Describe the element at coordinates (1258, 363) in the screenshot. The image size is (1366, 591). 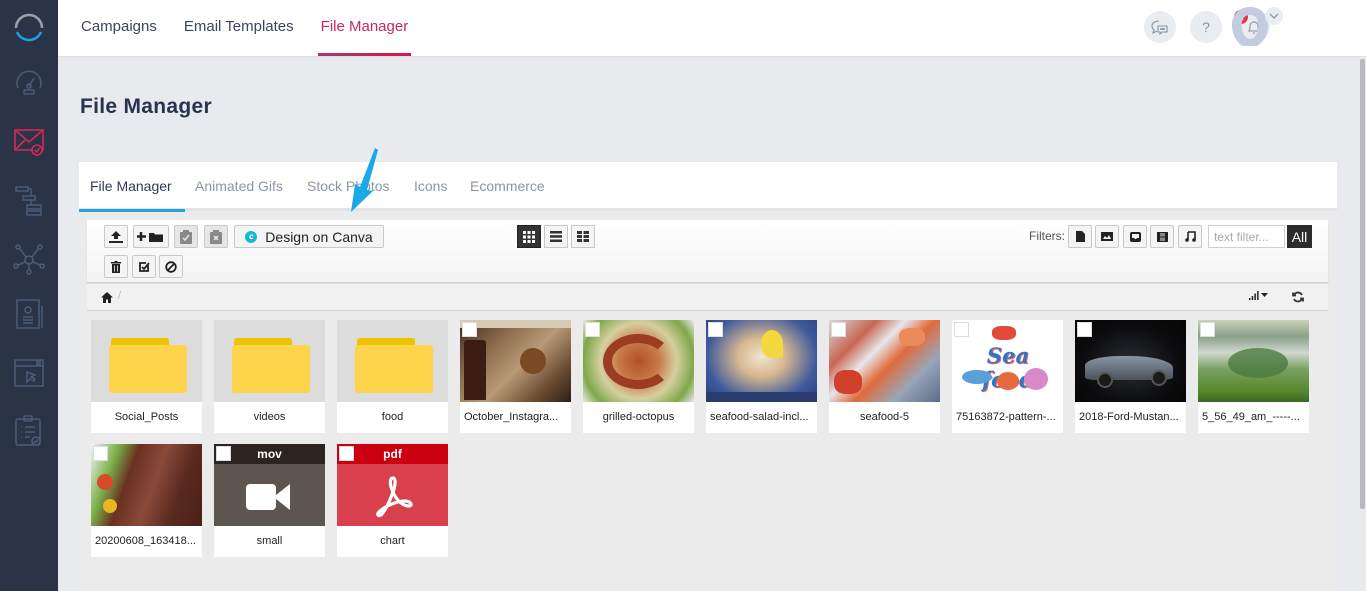
I see `island-shape` at that location.